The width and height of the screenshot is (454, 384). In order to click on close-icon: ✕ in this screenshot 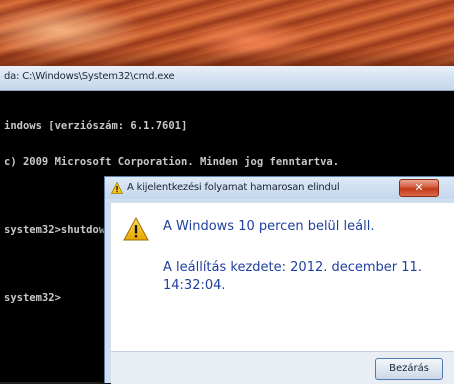, I will do `click(419, 187)`.